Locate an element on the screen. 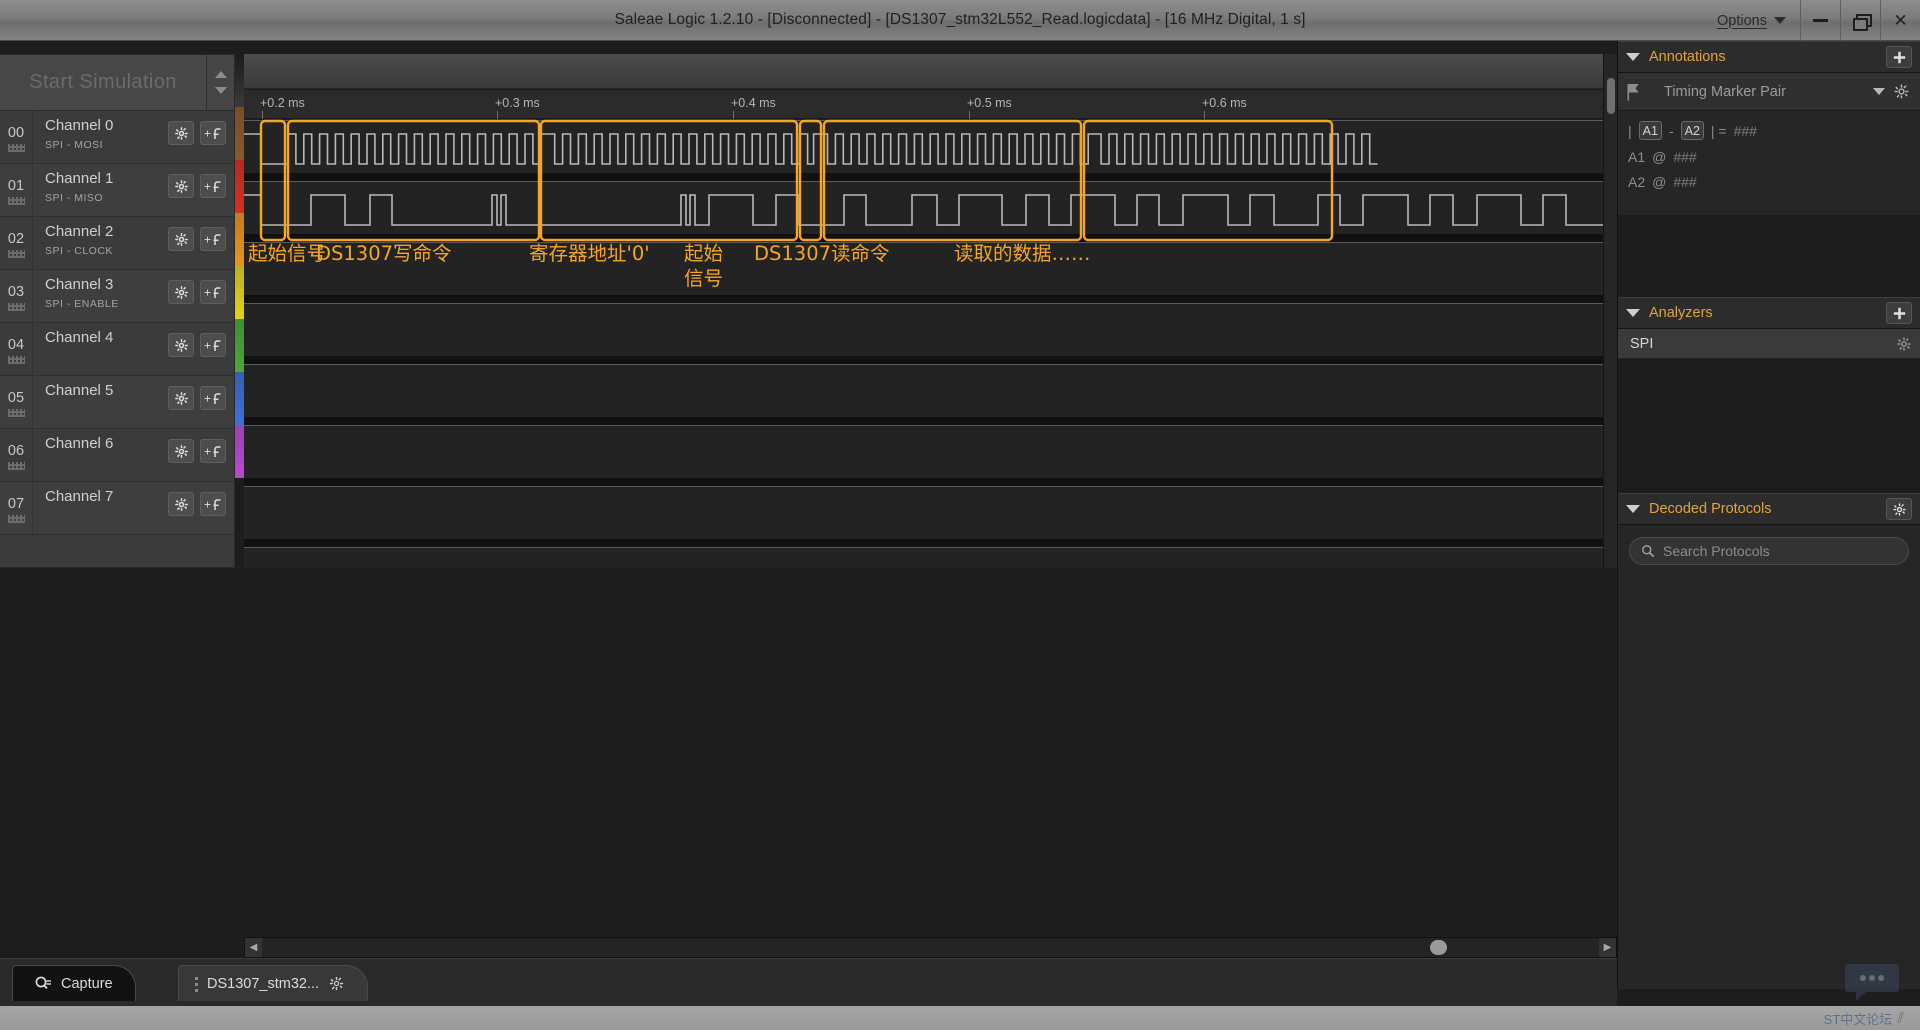 This screenshot has height=1030, width=1920. status-bar: ST中文论坛 ⫽ is located at coordinates (960, 1018).